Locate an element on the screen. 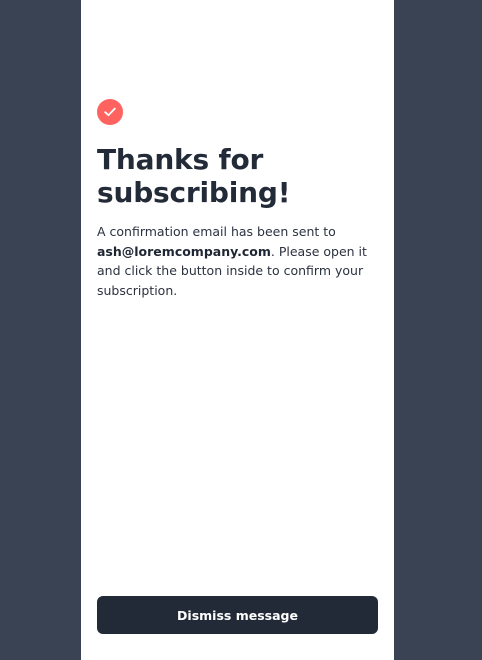 Image resolution: width=482 pixels, height=660 pixels. email-address: ash@loremcompany.com is located at coordinates (184, 251).